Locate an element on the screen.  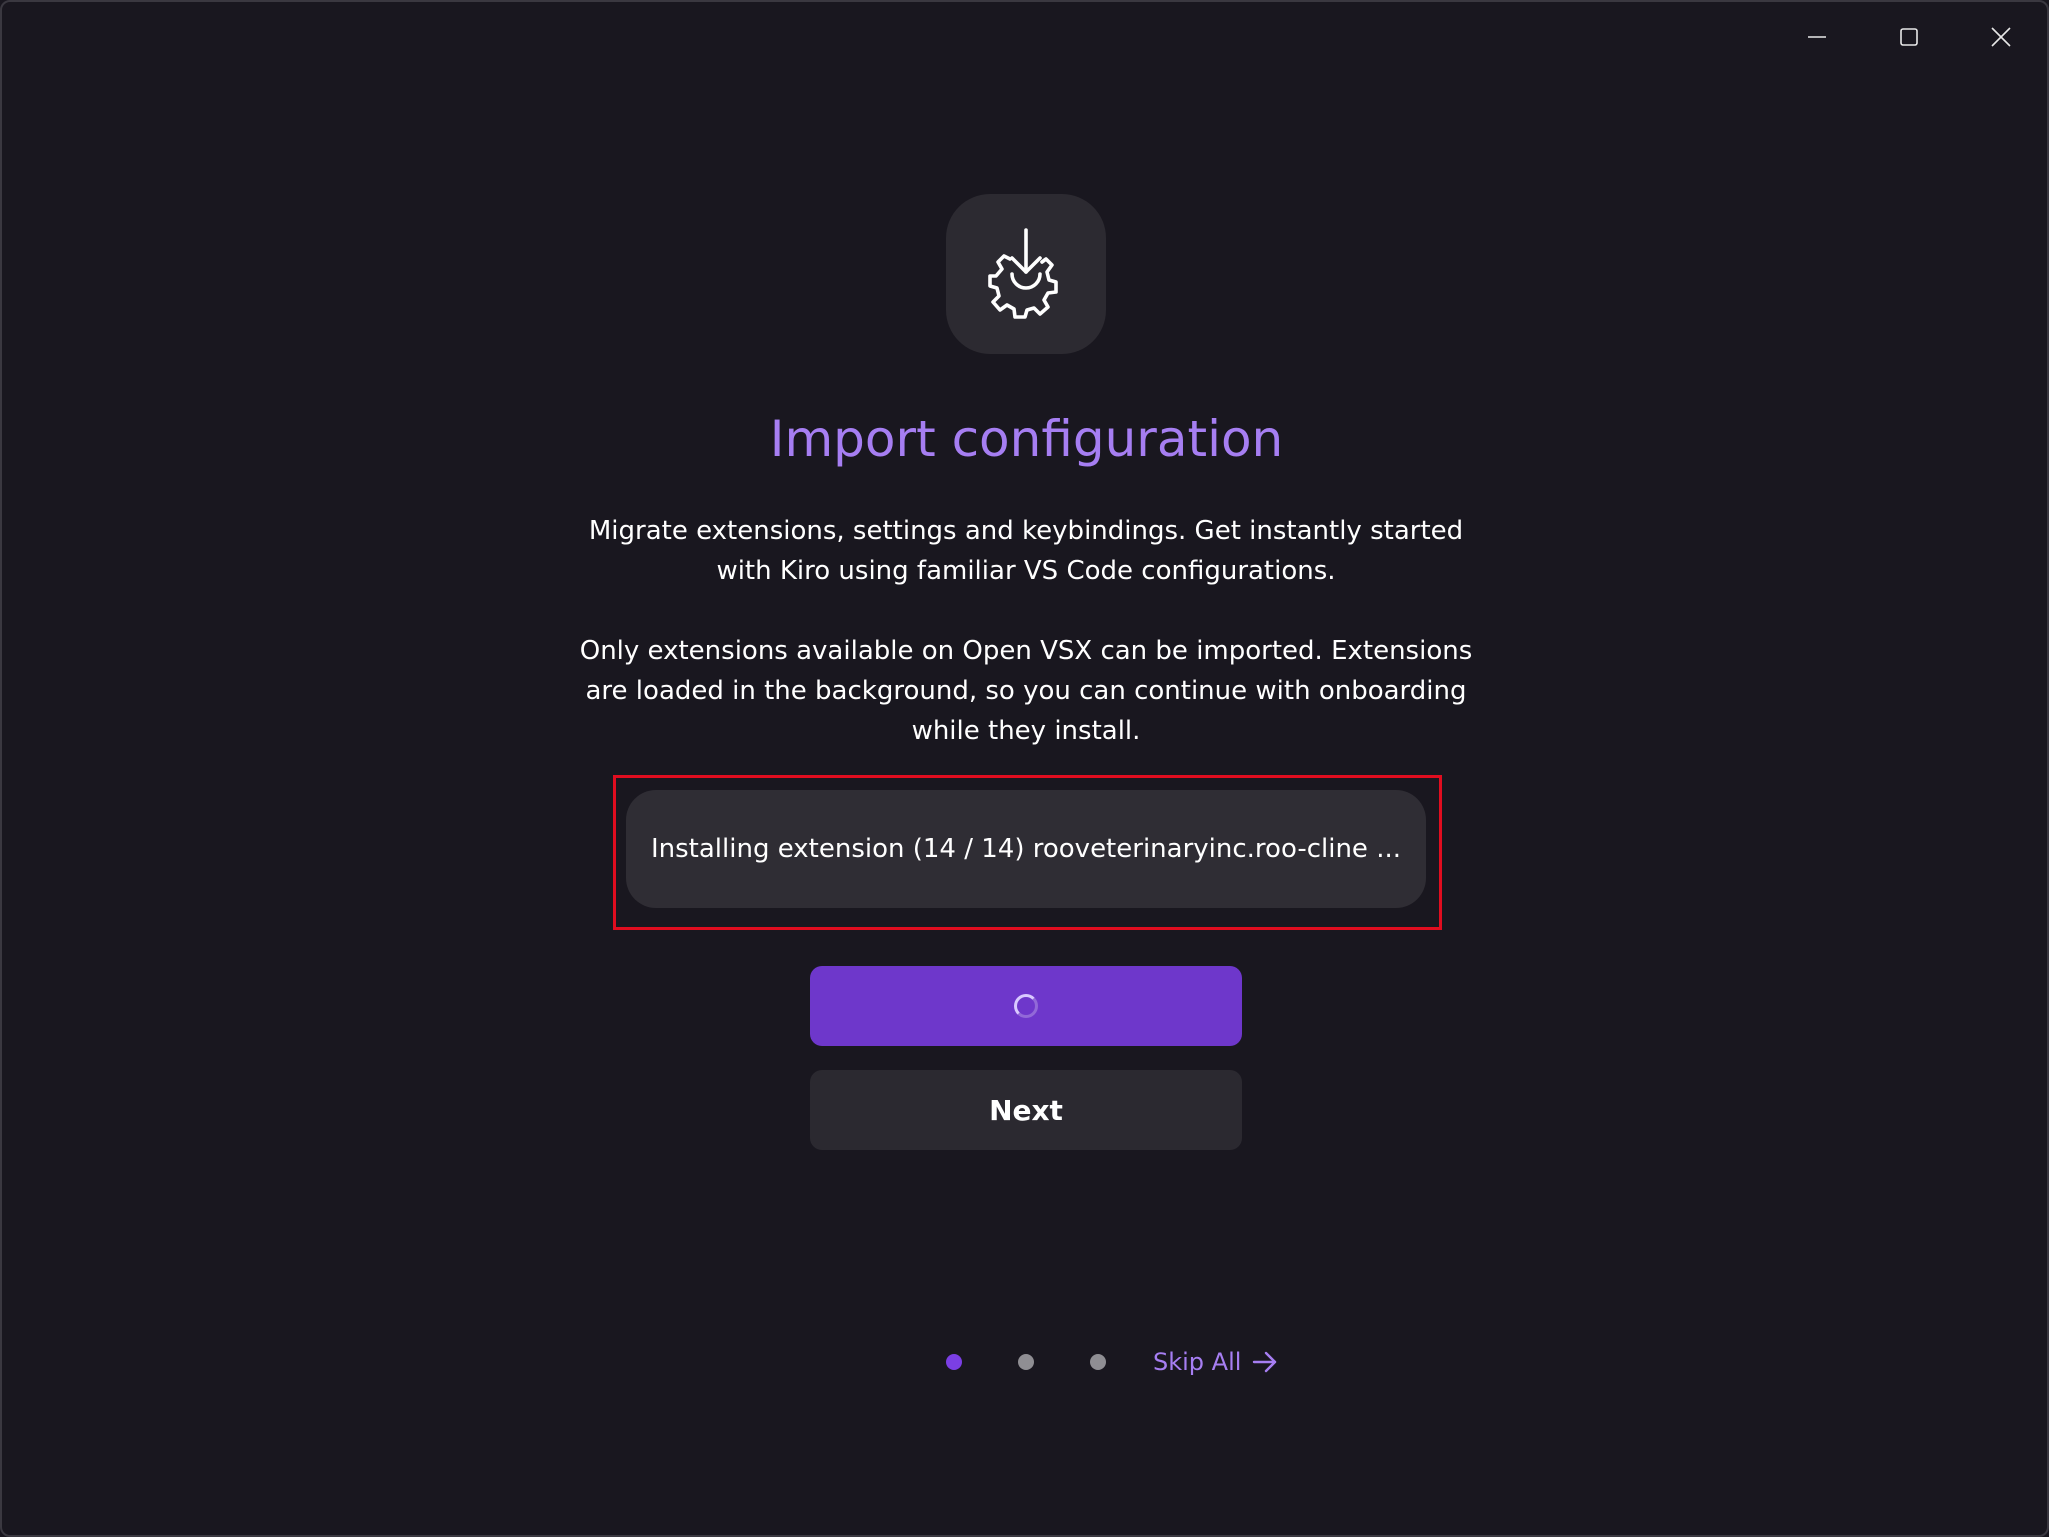
window-controls is located at coordinates (1909, 37).